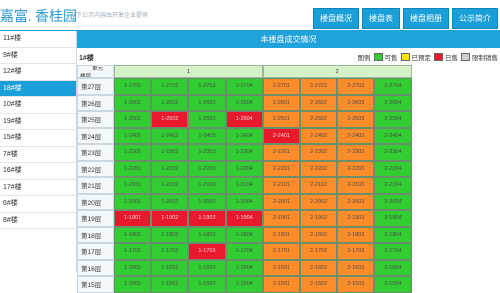 The height and width of the screenshot is (293, 500). I want to click on unit-cell: 1-2002, so click(170, 201).